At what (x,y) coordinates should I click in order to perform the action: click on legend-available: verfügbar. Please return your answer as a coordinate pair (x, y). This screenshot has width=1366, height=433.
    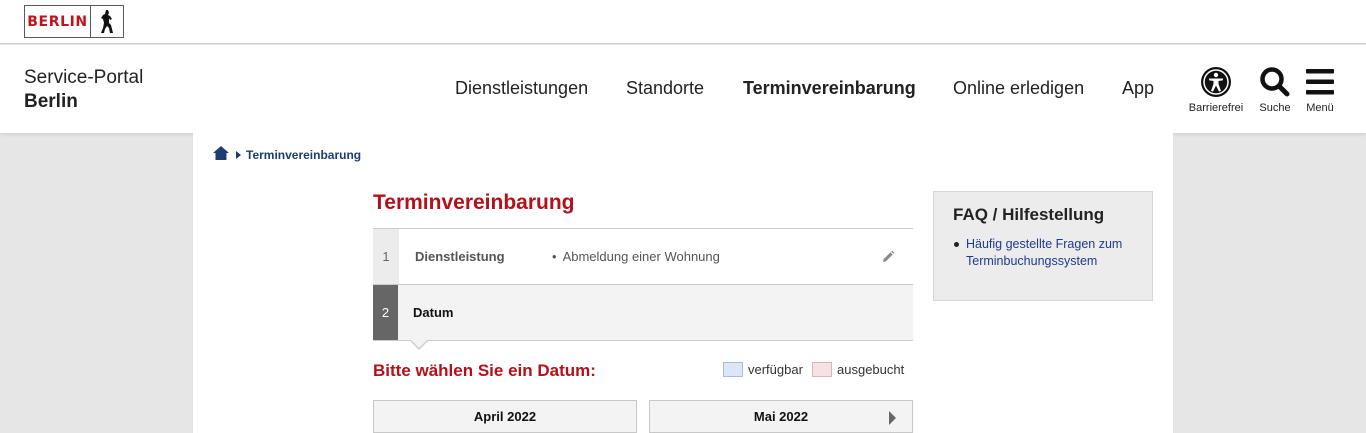
    Looking at the image, I should click on (763, 369).